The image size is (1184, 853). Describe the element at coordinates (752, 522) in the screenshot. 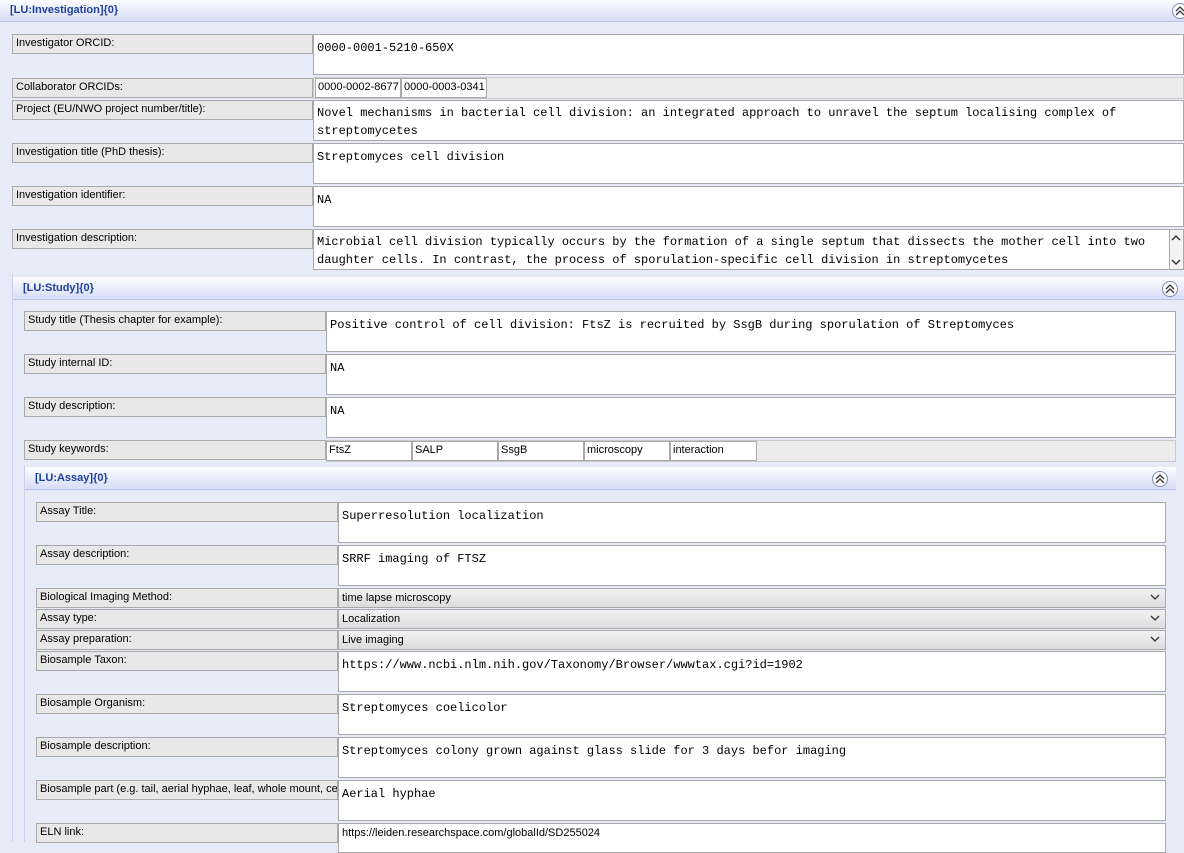

I see `assay-title-field: Superresolution localization` at that location.